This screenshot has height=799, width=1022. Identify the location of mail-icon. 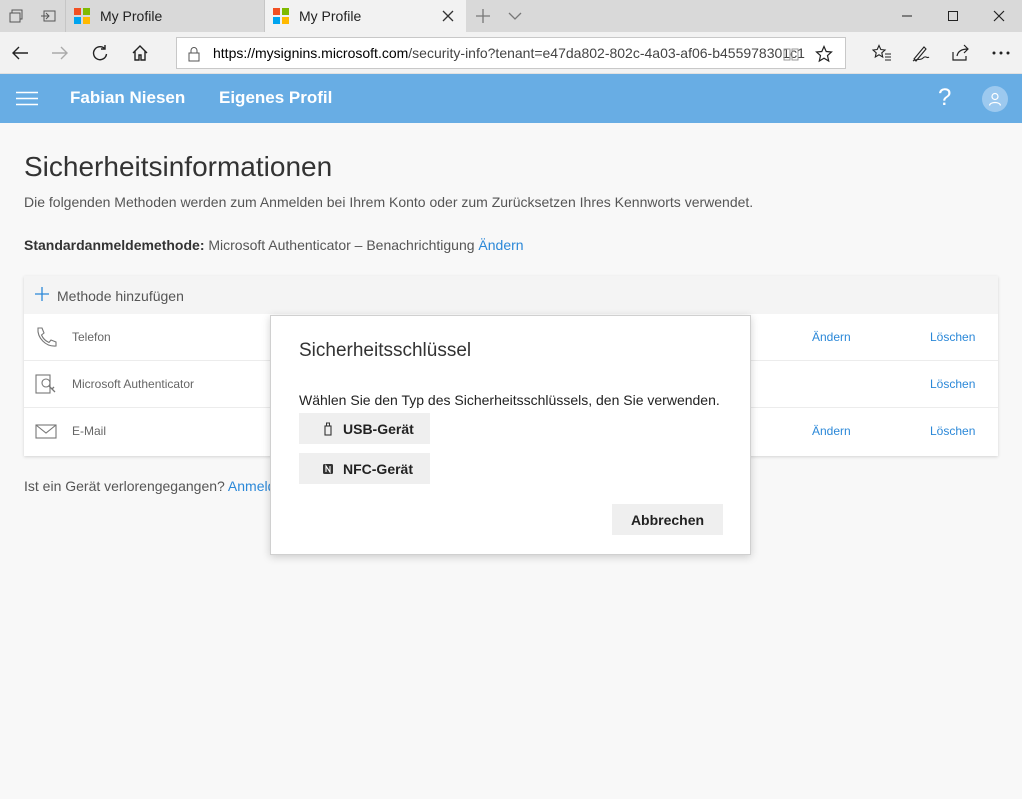
(46, 431).